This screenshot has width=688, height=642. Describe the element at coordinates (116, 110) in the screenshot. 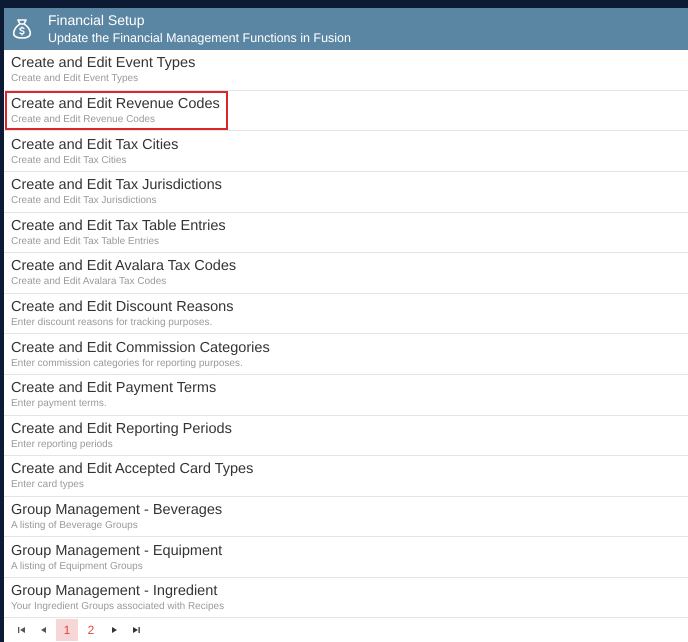

I see `menu-item: Create and Edit Revenue Codes Create and Edit Revenue Codes` at that location.